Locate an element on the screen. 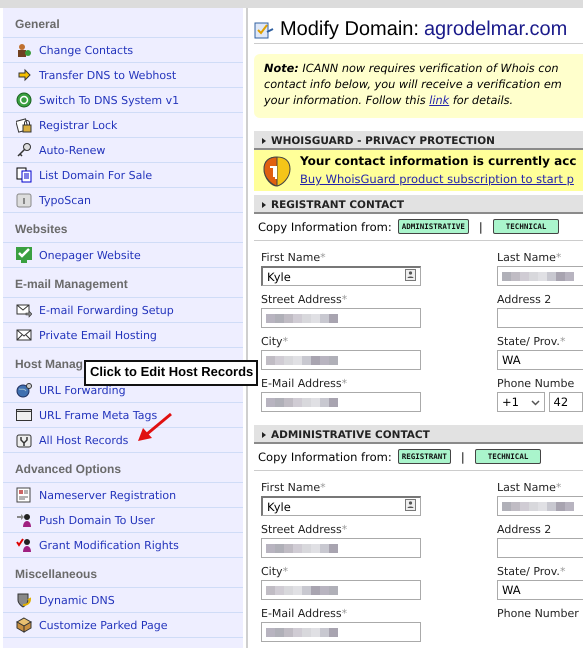  domain-name: agrodelmar.com is located at coordinates (496, 29).